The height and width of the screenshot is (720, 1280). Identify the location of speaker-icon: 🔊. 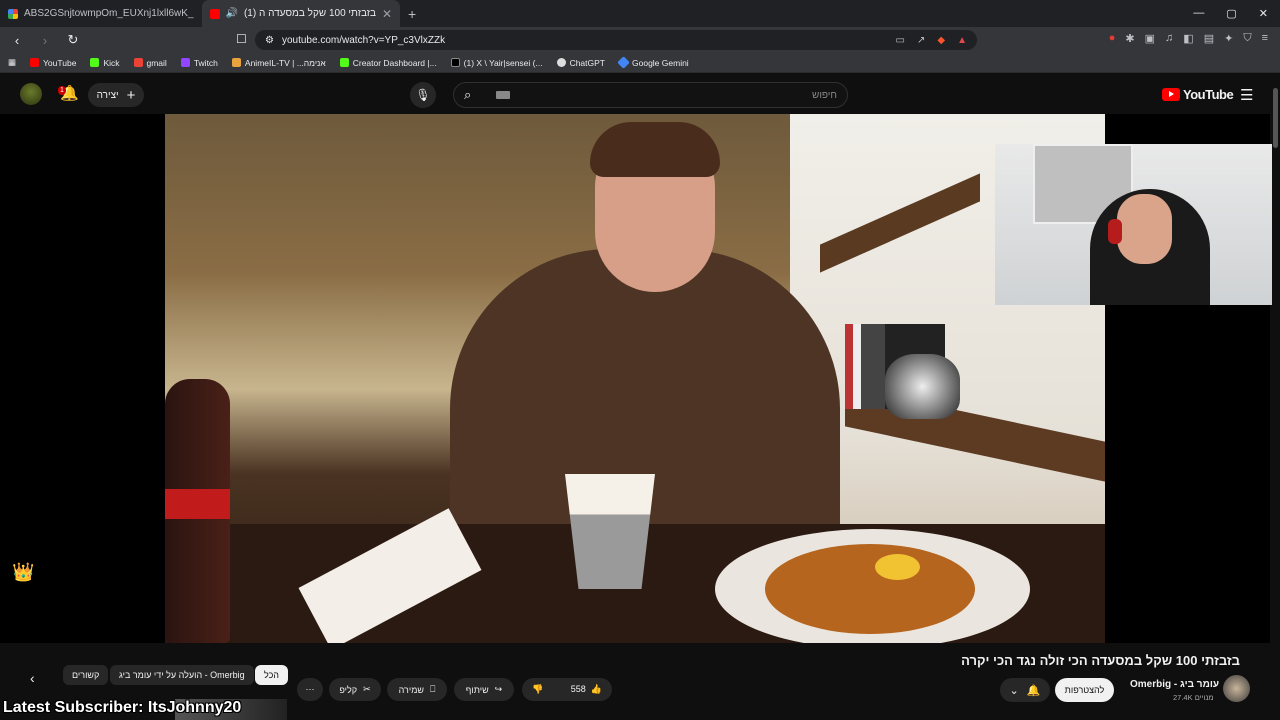
(232, 13).